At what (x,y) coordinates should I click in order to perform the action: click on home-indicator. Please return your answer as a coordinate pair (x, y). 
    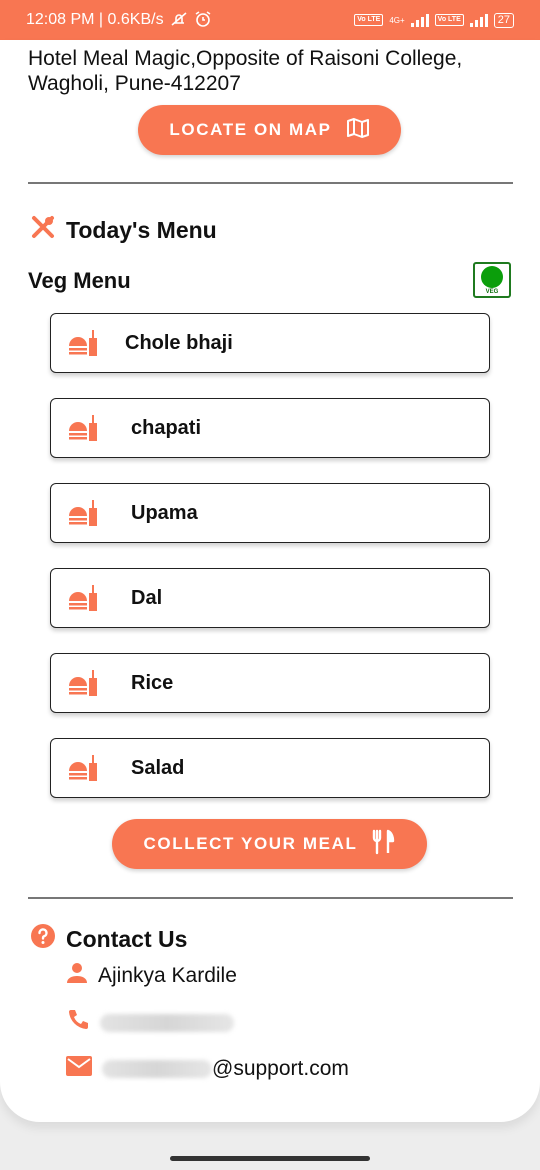
    Looking at the image, I should click on (270, 1158).